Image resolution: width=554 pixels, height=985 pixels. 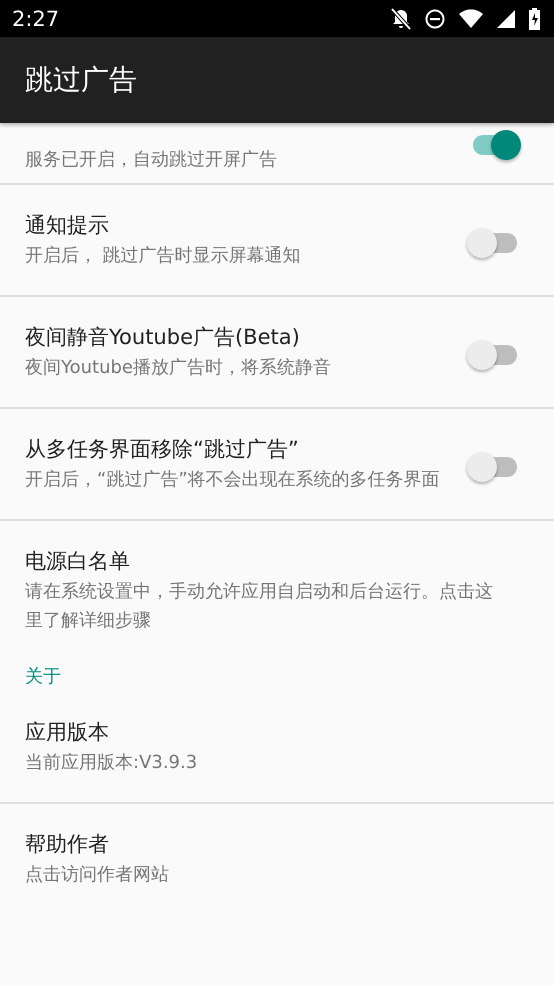 I want to click on battery-charging-icon, so click(x=534, y=19).